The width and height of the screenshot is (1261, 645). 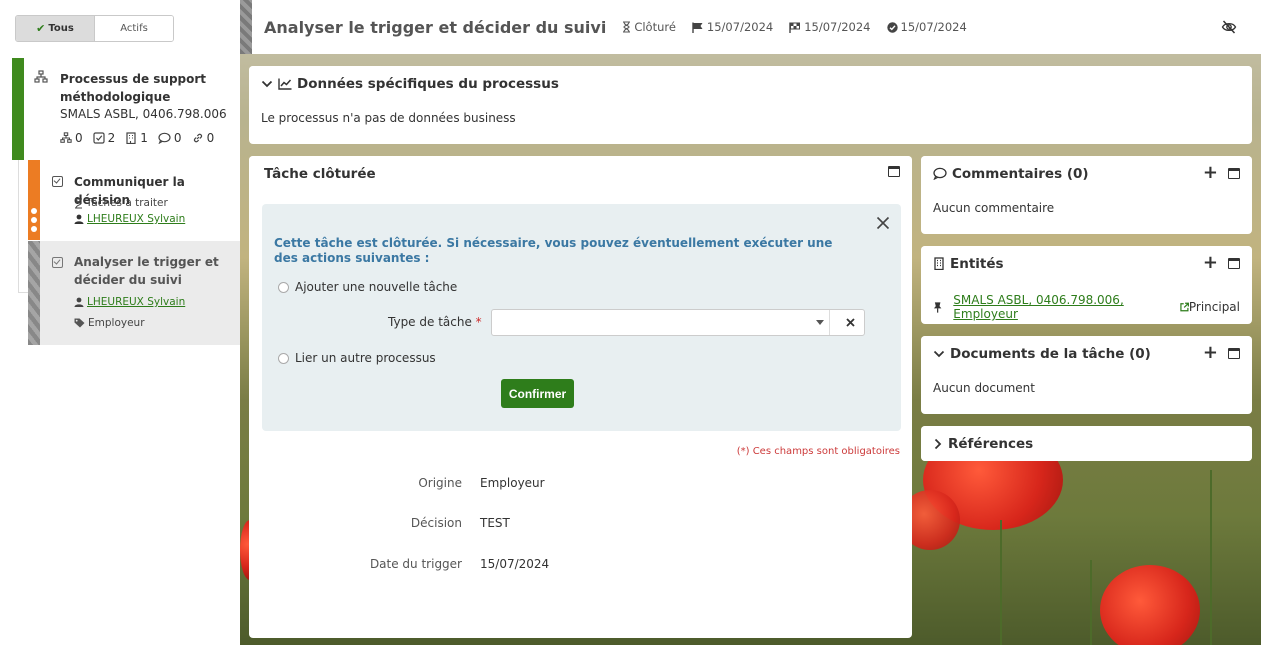 What do you see at coordinates (127, 203) in the screenshot?
I see `task-status-label: Tâches à traiter` at bounding box center [127, 203].